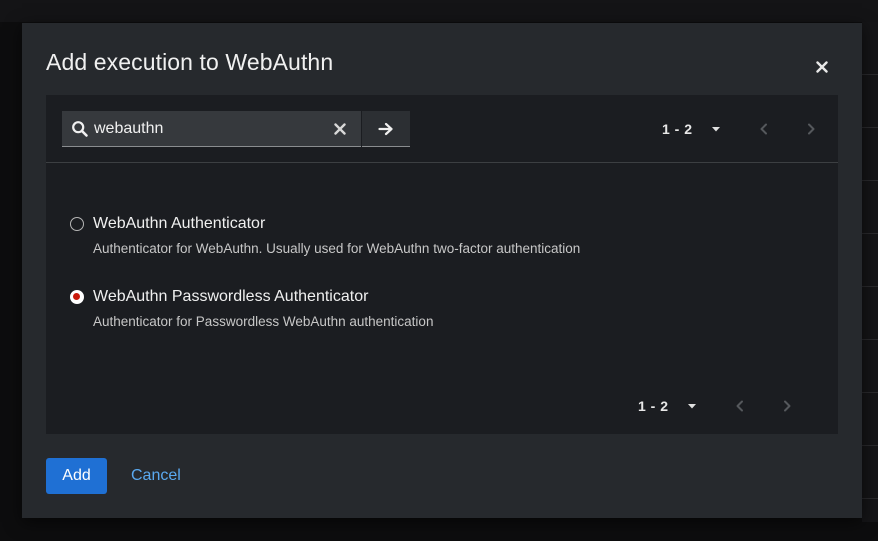  Describe the element at coordinates (230, 297) in the screenshot. I see `option-label: WebAuthn Passwordless Authenticator` at that location.